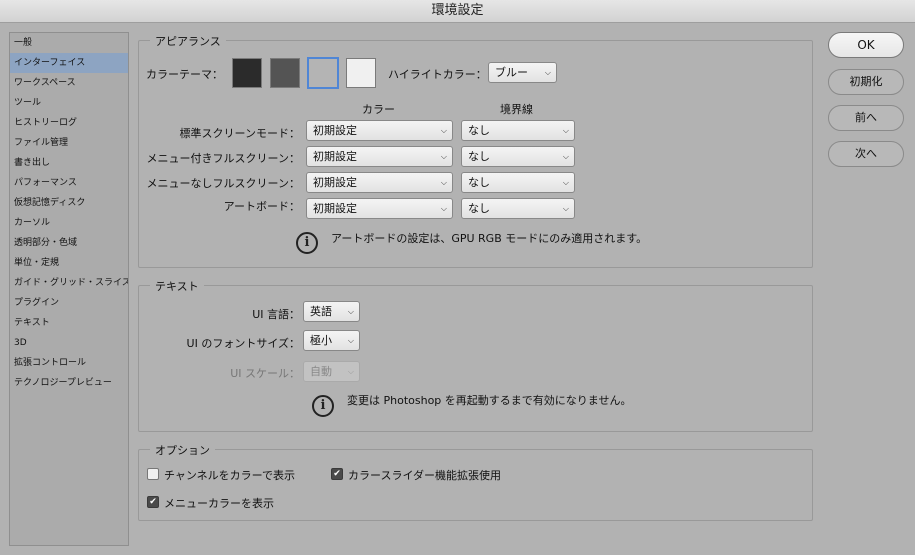 The width and height of the screenshot is (915, 555). I want to click on theme-swatch-medium, so click(323, 73).